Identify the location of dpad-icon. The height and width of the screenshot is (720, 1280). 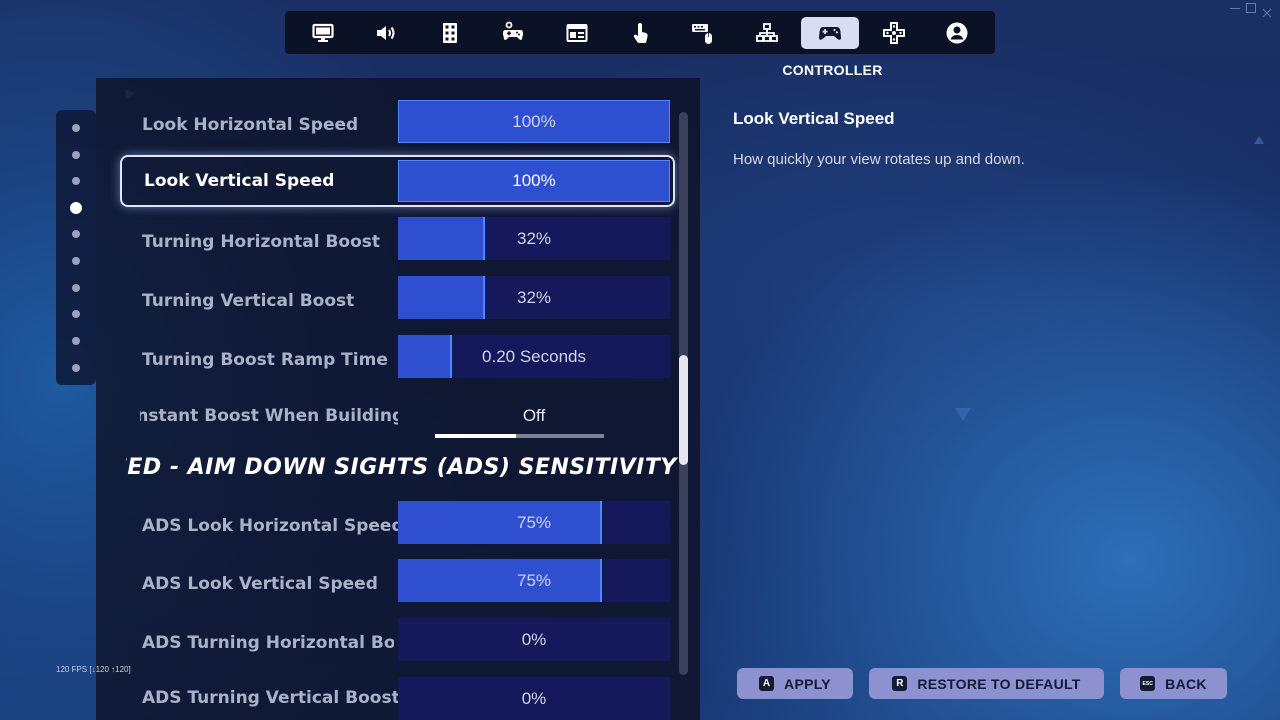
(893, 32).